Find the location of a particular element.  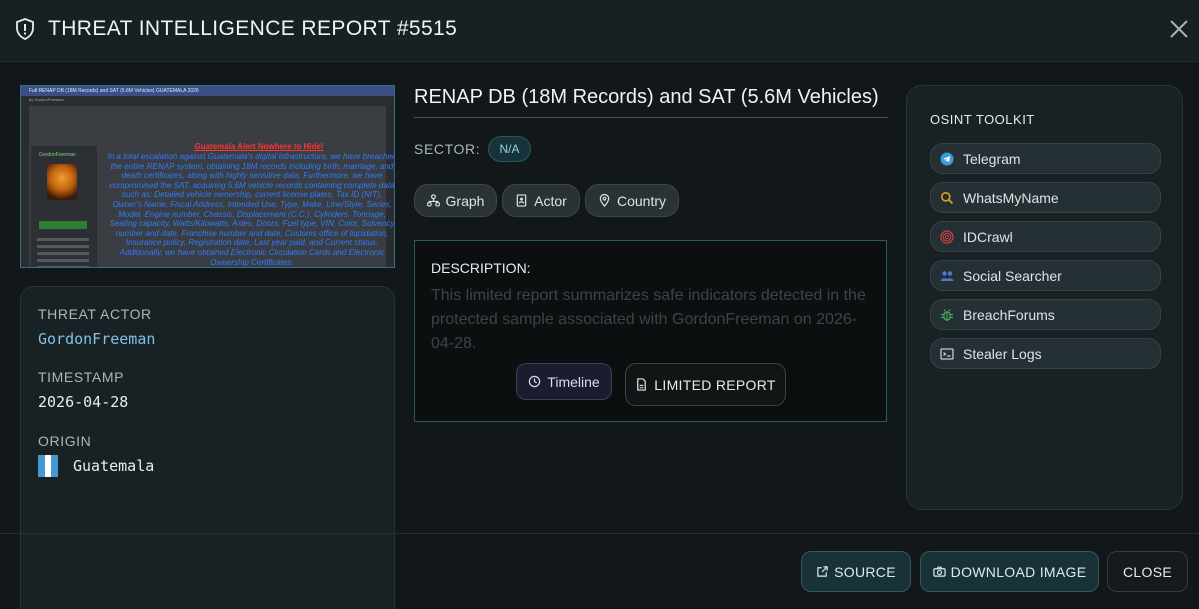

close-label: CLOSE is located at coordinates (1147, 571).